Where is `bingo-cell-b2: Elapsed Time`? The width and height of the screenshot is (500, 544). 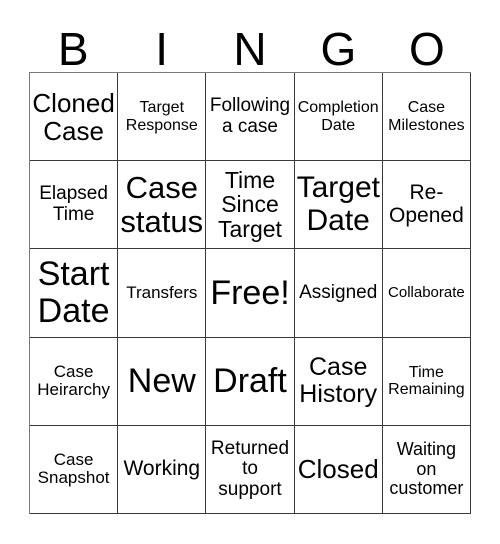 bingo-cell-b2: Elapsed Time is located at coordinates (74, 205).